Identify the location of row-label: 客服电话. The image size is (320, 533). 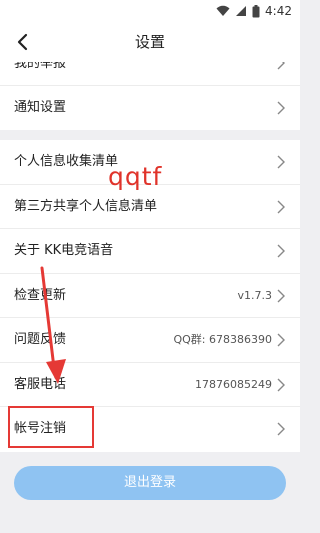
(40, 384).